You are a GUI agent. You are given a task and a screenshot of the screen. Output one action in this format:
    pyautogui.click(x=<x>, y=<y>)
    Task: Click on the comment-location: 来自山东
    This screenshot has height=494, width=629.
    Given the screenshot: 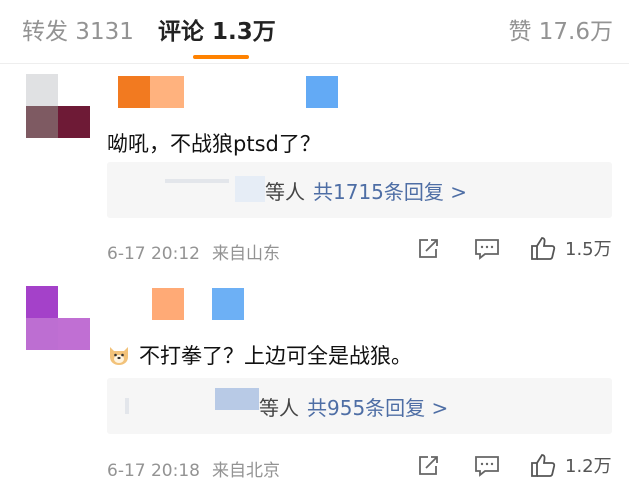 What is the action you would take?
    pyautogui.click(x=245, y=254)
    